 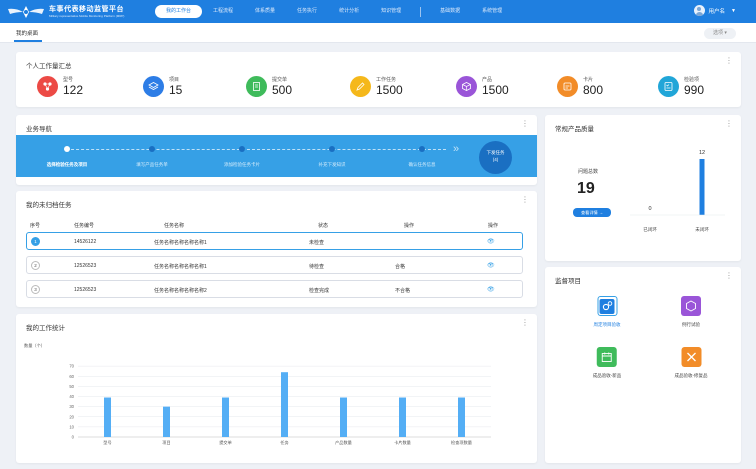 What do you see at coordinates (282, 89) in the screenshot?
I see `stat-value: 500` at bounding box center [282, 89].